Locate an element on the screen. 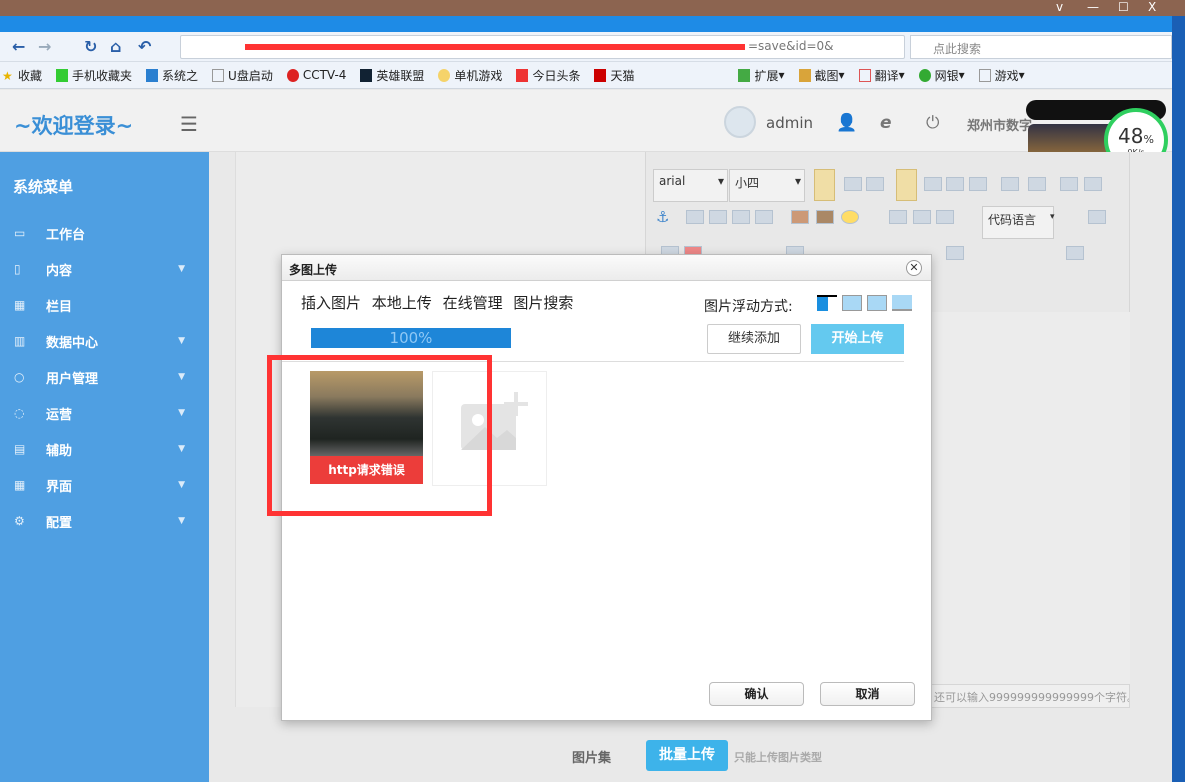  power-icon: ⏻ is located at coordinates (932, 123).